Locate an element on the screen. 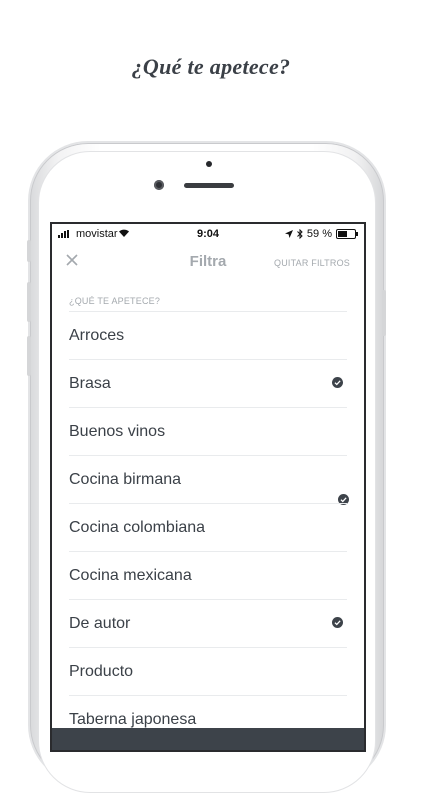 The width and height of the screenshot is (422, 793). volume-down-button is located at coordinates (29, 356).